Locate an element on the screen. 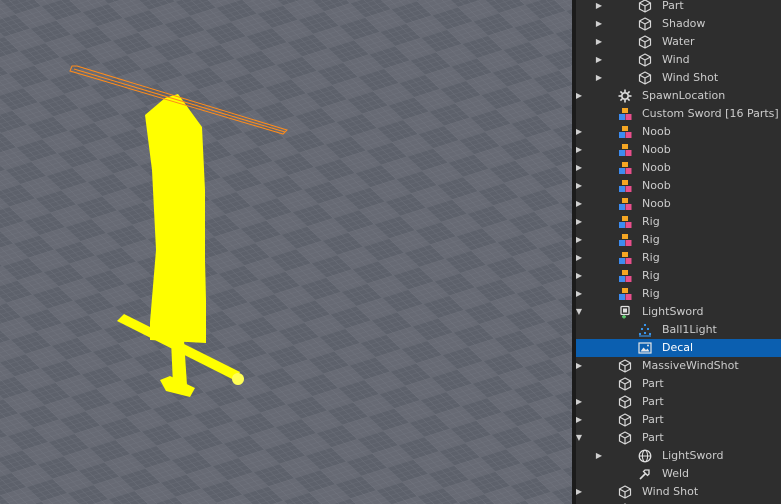 This screenshot has height=504, width=781. explorer-item-weld: Weld is located at coordinates (678, 474).